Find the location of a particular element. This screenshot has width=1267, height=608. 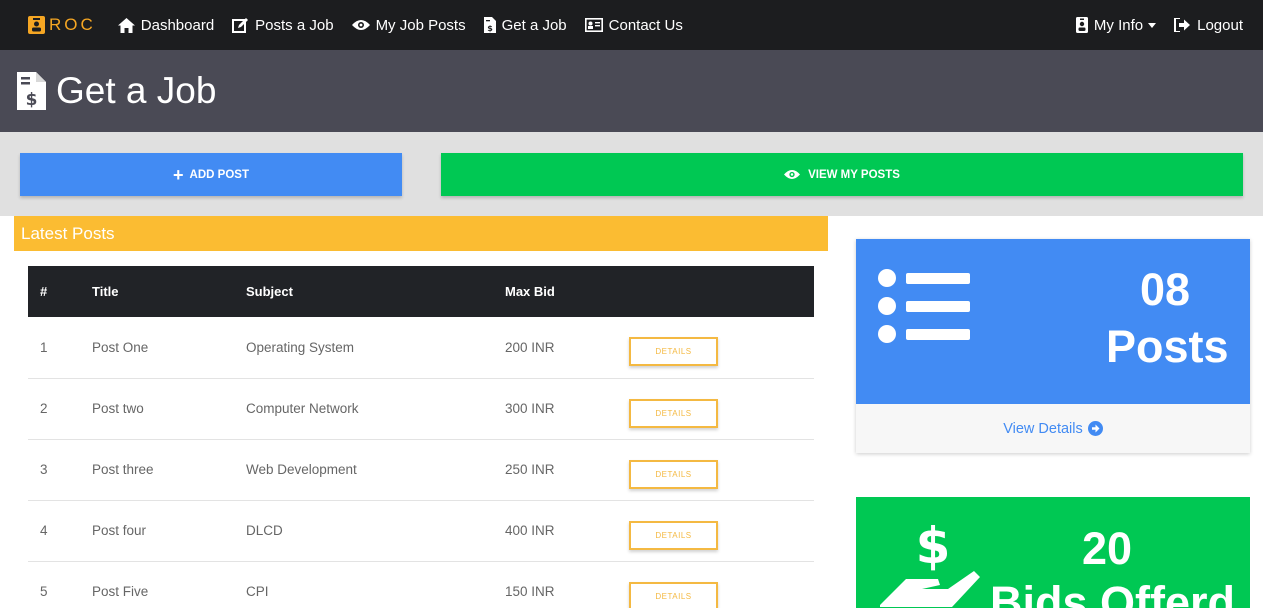

nav-get-a-job-label: Get a Job is located at coordinates (534, 25).